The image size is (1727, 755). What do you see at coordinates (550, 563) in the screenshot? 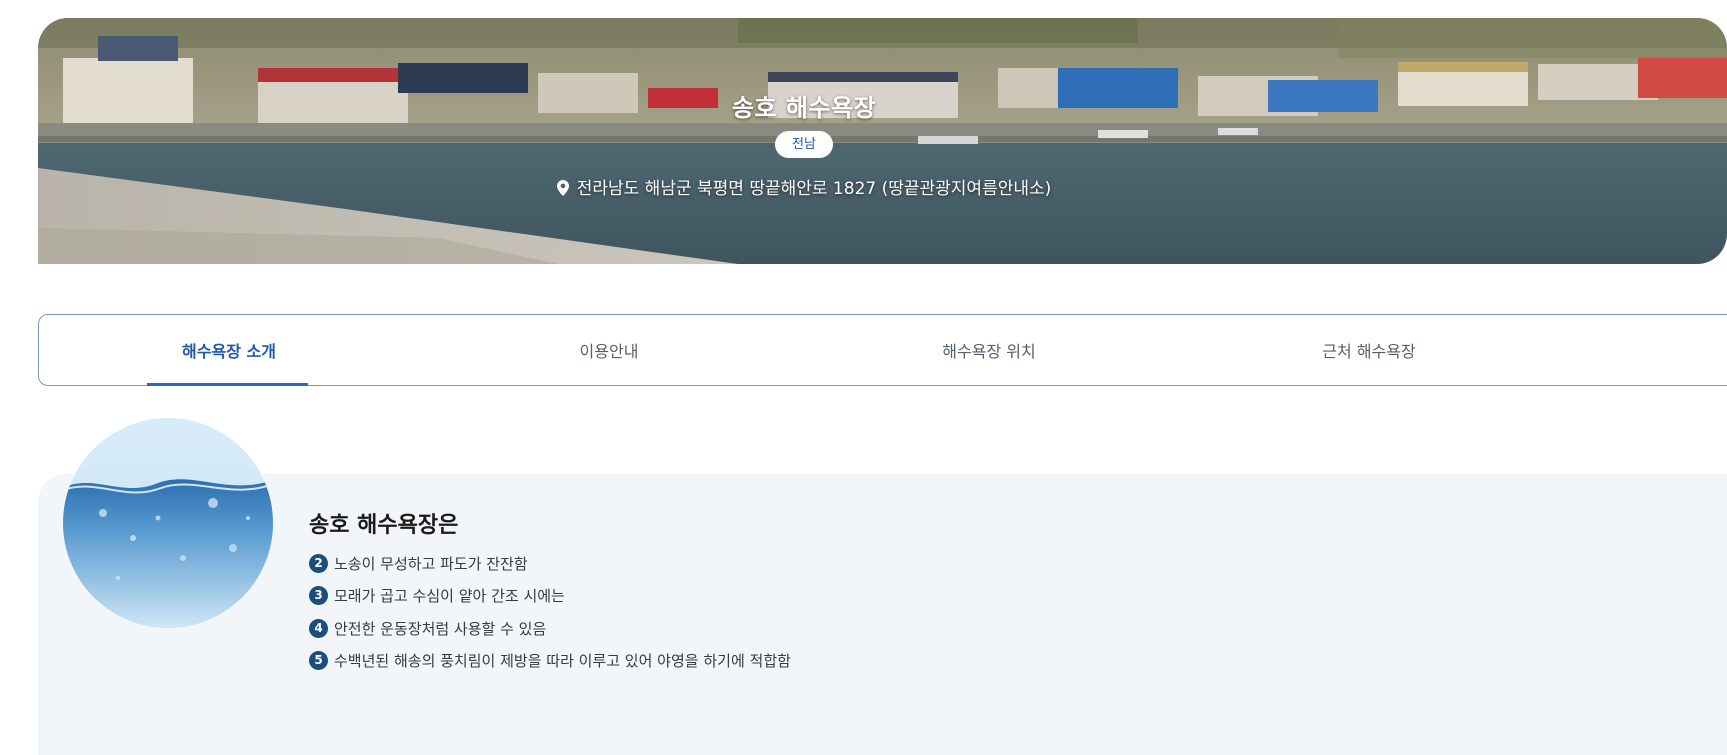
I see `list-item: 2 노송이 무성하고 파도가 잔잔함` at bounding box center [550, 563].